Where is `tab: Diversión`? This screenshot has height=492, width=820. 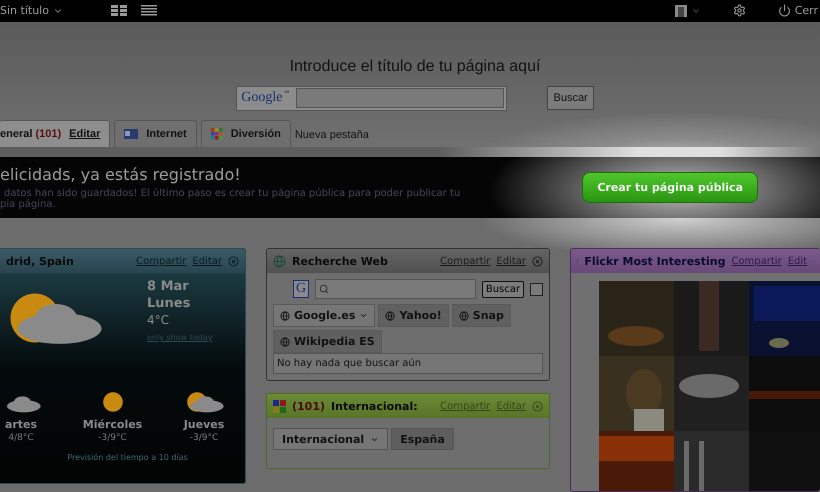
tab: Diversión is located at coordinates (245, 133).